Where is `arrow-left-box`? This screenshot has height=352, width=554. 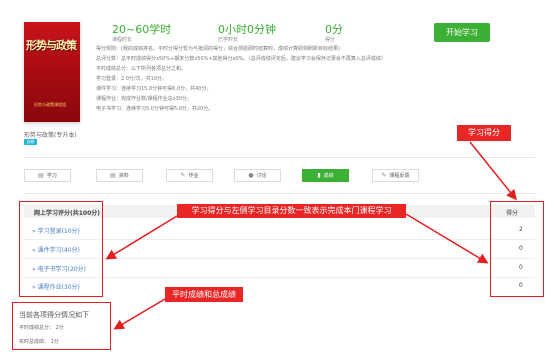 arrow-left-box is located at coordinates (141, 237).